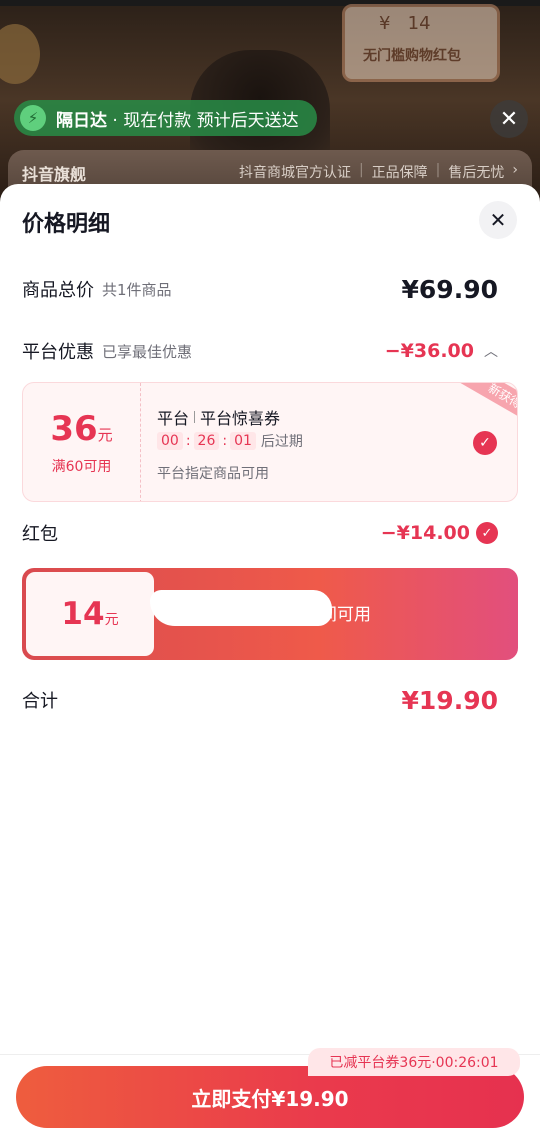 The image size is (540, 1144). Describe the element at coordinates (272, 533) in the screenshot. I see `red-packet-row: 红包 −¥14.00 ✓` at that location.